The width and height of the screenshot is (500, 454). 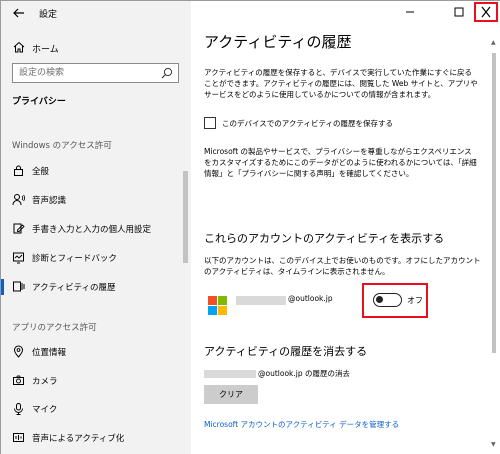 I want to click on sidebar-item-label: 手書き入力と入力の個人用設定, so click(x=92, y=230).